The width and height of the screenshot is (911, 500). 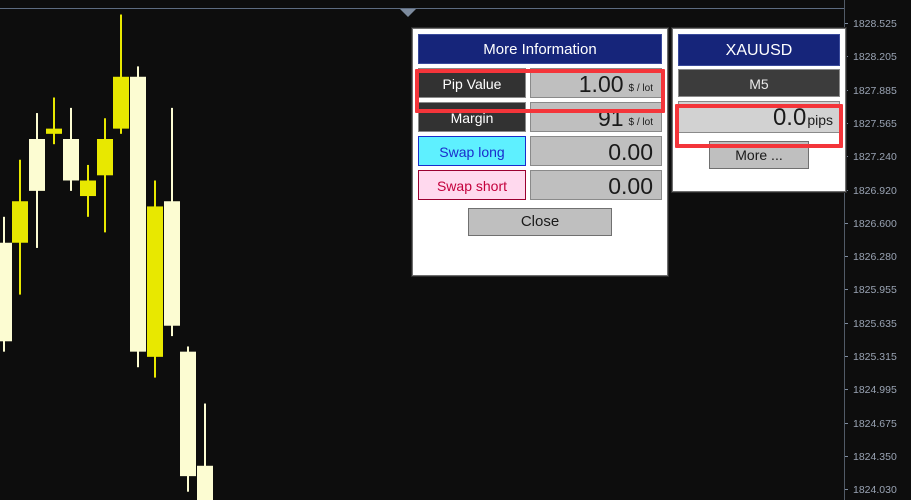 What do you see at coordinates (759, 117) in the screenshot?
I see `spread-field: 0.0 pips` at bounding box center [759, 117].